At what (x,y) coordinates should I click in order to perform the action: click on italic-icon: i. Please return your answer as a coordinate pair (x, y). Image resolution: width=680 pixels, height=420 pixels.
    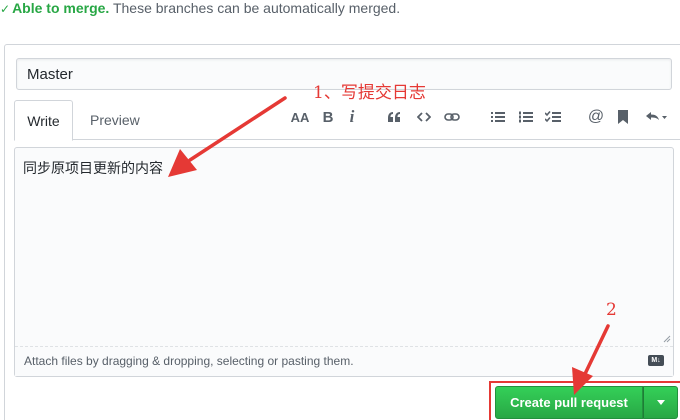
    Looking at the image, I should click on (352, 117).